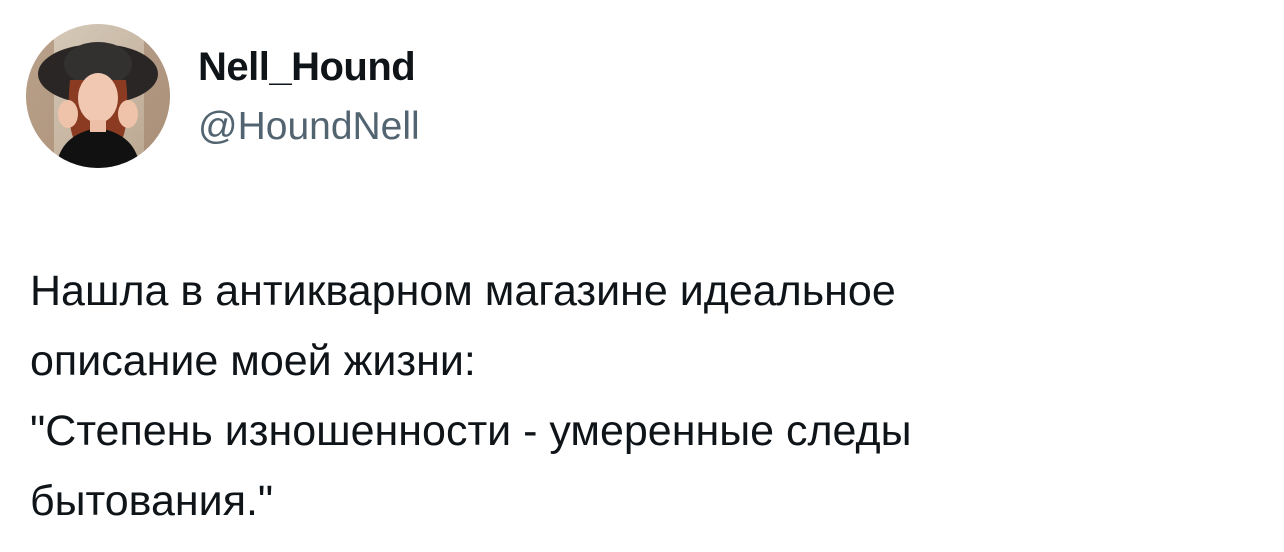 The height and width of the screenshot is (552, 1284). I want to click on avatar-image, so click(98, 96).